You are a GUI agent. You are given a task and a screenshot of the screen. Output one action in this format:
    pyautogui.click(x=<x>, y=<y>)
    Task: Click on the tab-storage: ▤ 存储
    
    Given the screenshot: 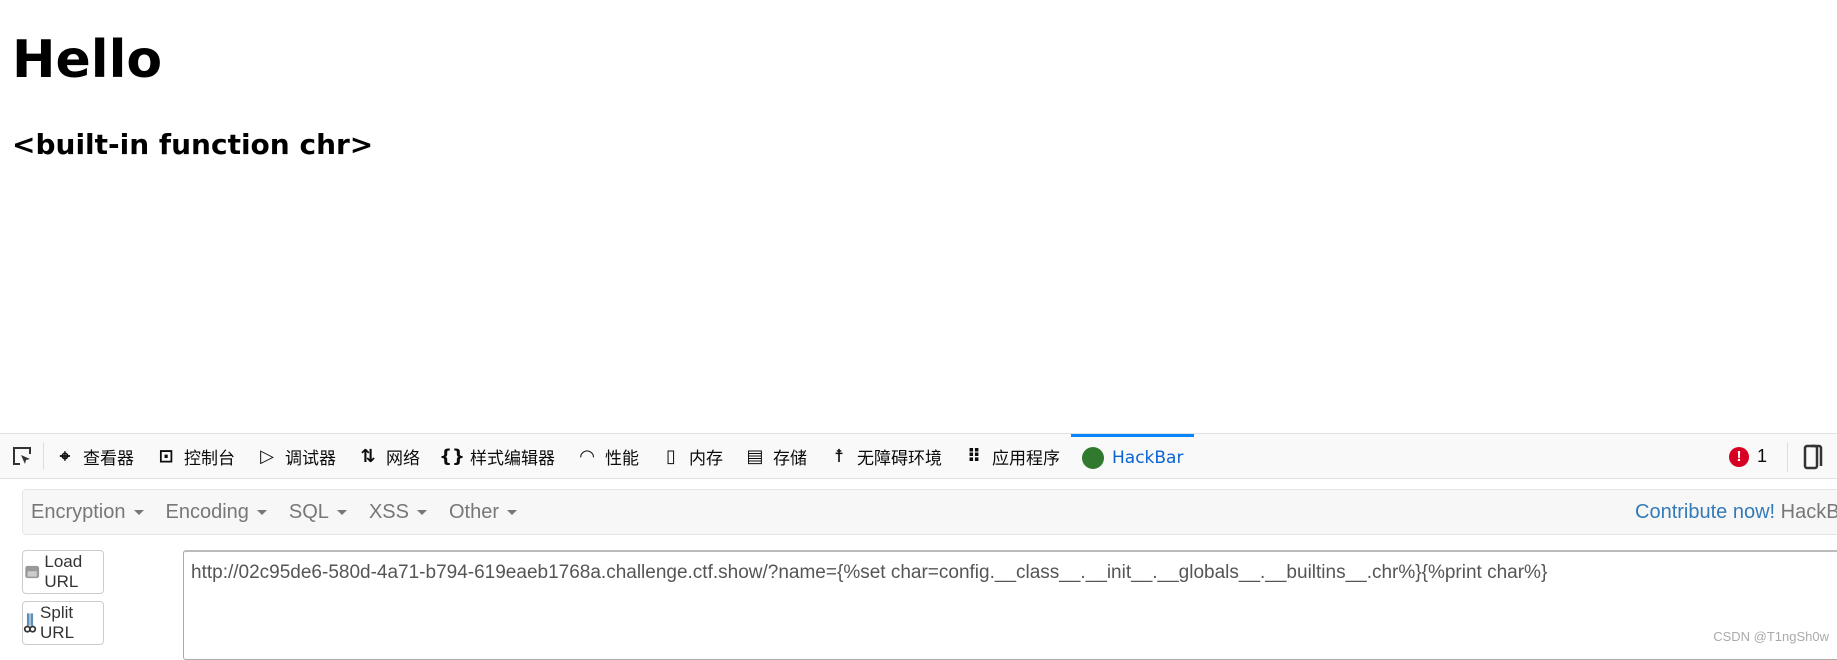 What is the action you would take?
    pyautogui.click(x=776, y=456)
    